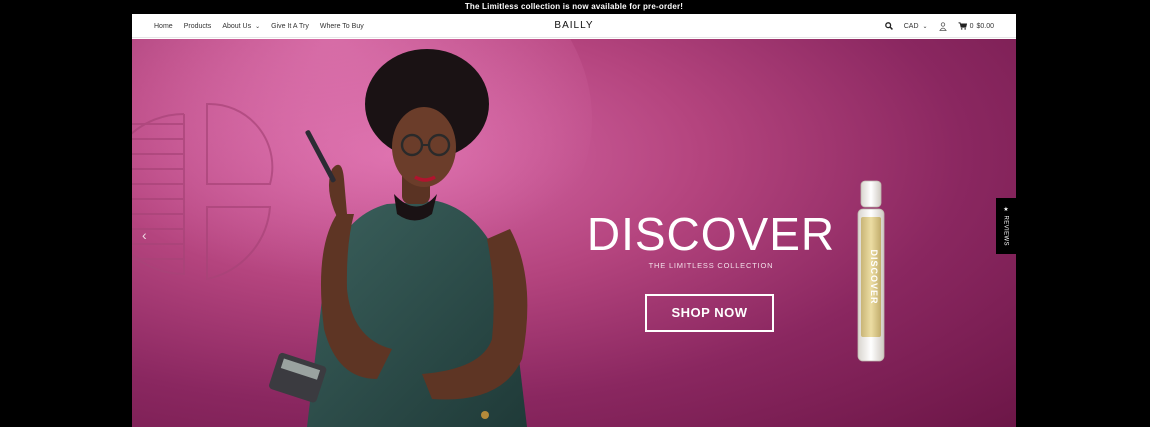  I want to click on utility-nav: CAD ⌄ 0 $0.00, so click(939, 26).